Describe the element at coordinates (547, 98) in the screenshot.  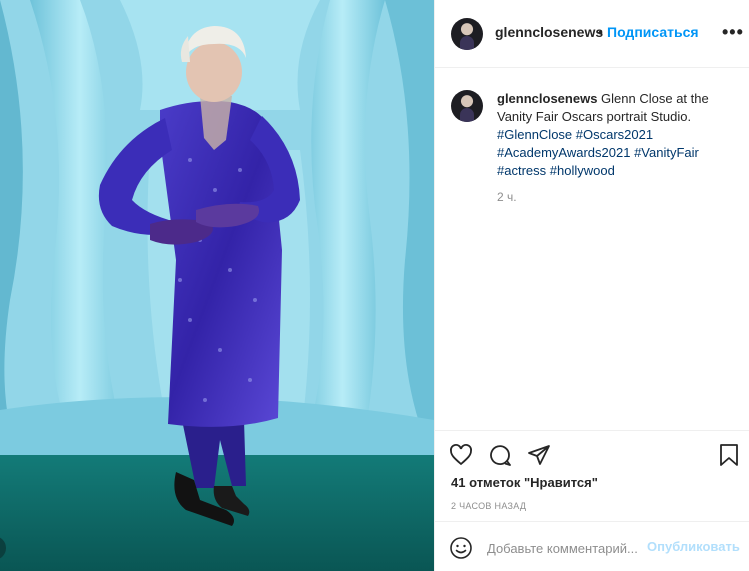
I see `caption-username: glennclosenews` at that location.